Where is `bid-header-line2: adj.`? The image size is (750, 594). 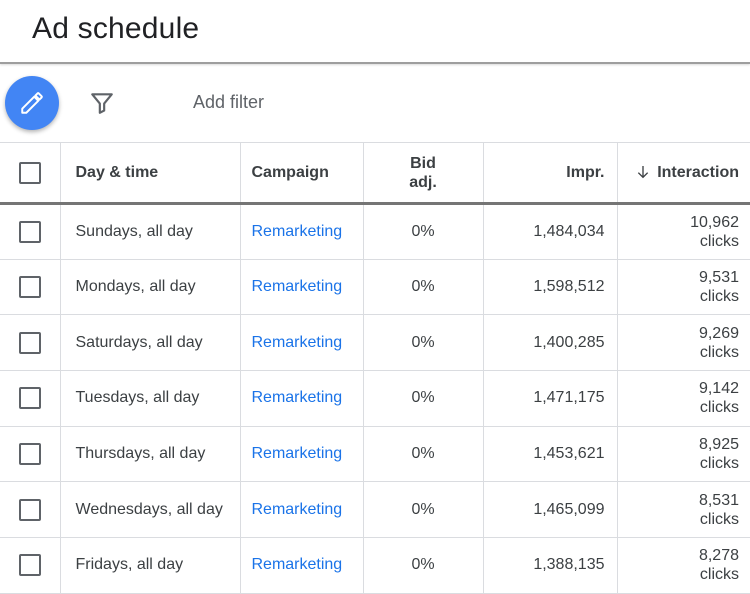
bid-header-line2: adj. is located at coordinates (423, 182).